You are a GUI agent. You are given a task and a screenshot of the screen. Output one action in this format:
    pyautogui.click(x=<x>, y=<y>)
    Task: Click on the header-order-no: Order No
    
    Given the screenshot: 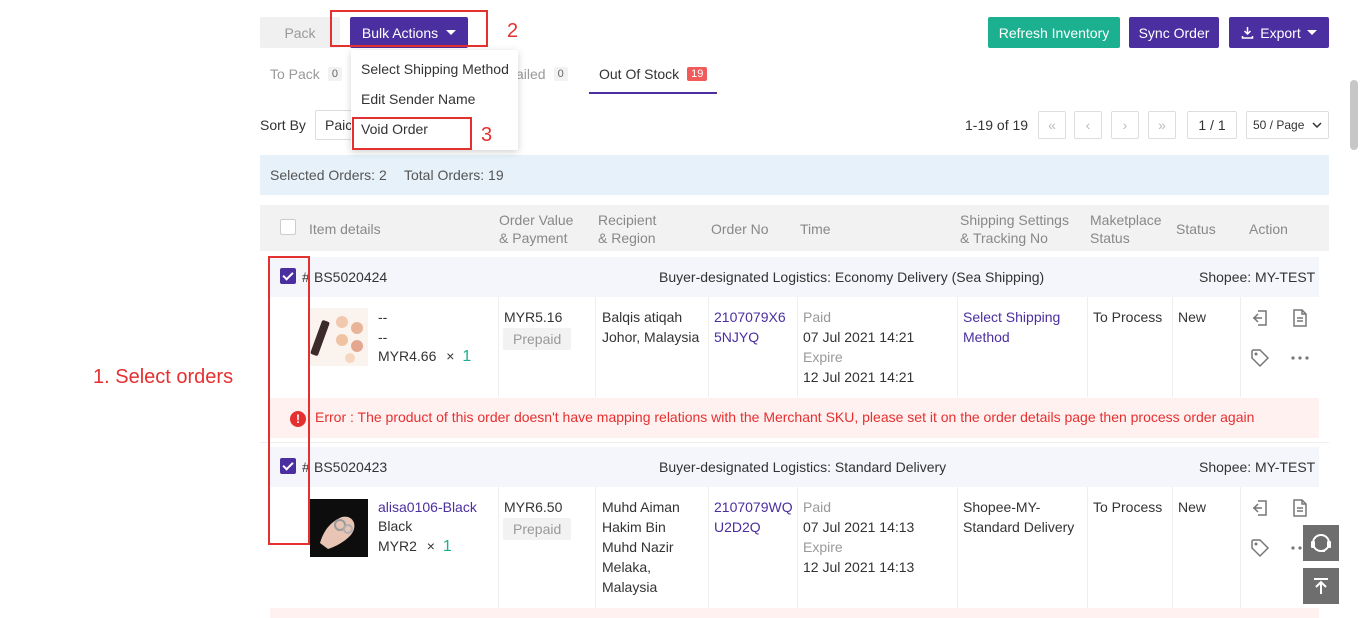 What is the action you would take?
    pyautogui.click(x=740, y=229)
    